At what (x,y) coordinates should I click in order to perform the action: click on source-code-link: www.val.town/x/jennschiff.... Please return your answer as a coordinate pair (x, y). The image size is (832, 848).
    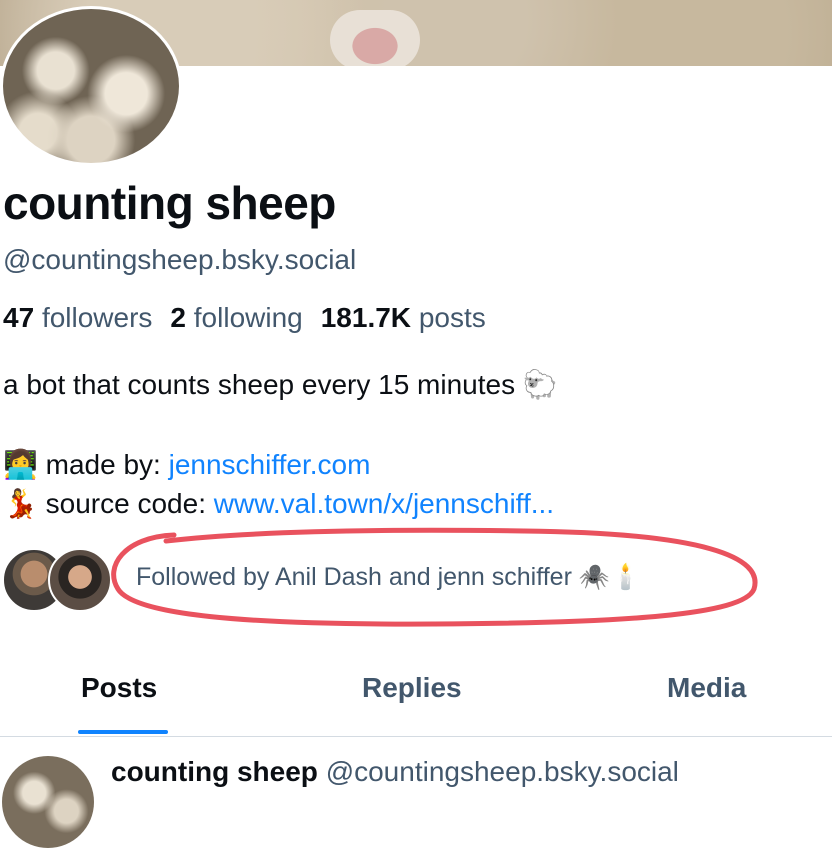
    Looking at the image, I should click on (384, 503).